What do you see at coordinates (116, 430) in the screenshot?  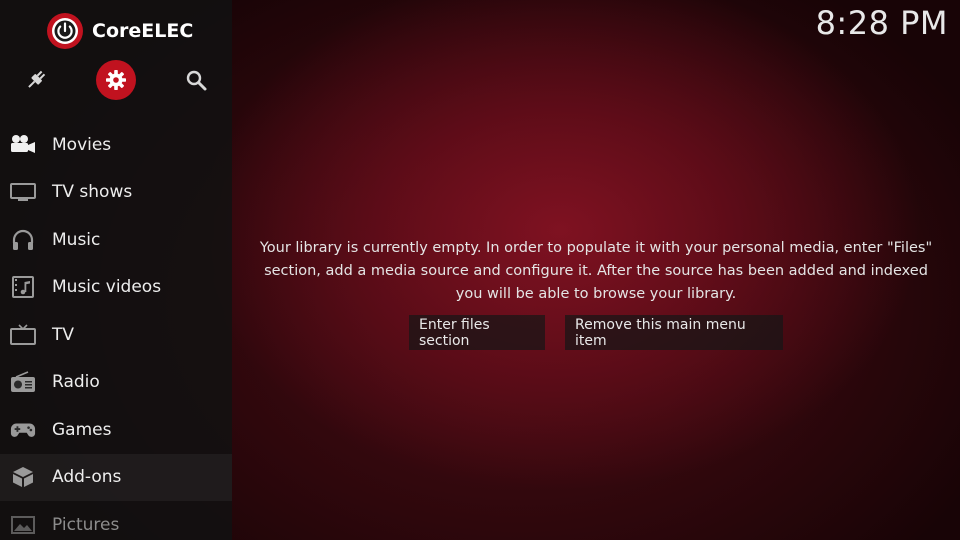 I see `sidebar-item-games: Games` at bounding box center [116, 430].